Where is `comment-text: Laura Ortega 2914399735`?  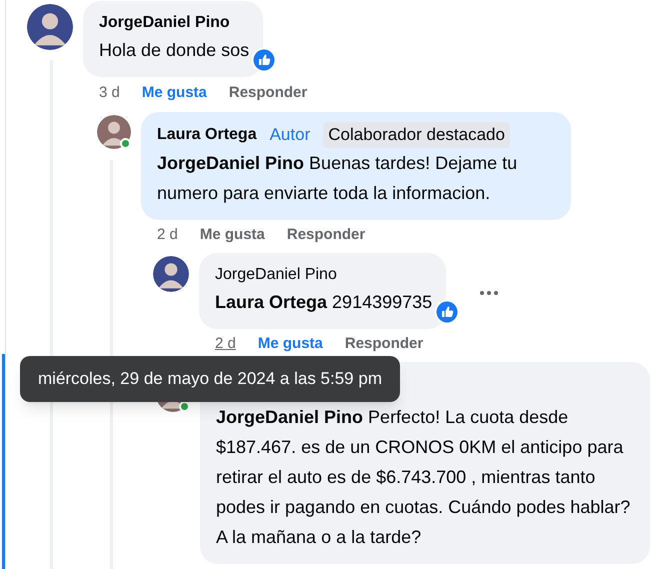 comment-text: Laura Ortega 2914399735 is located at coordinates (323, 302).